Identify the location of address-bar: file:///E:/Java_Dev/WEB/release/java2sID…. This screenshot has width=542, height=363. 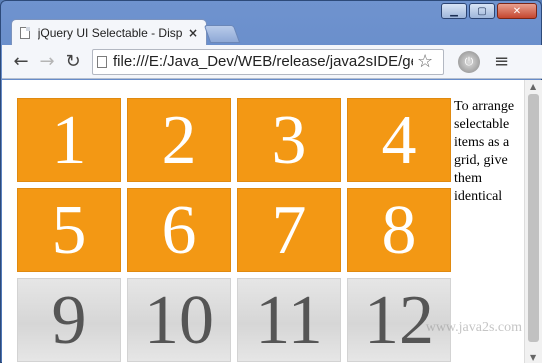
(268, 61).